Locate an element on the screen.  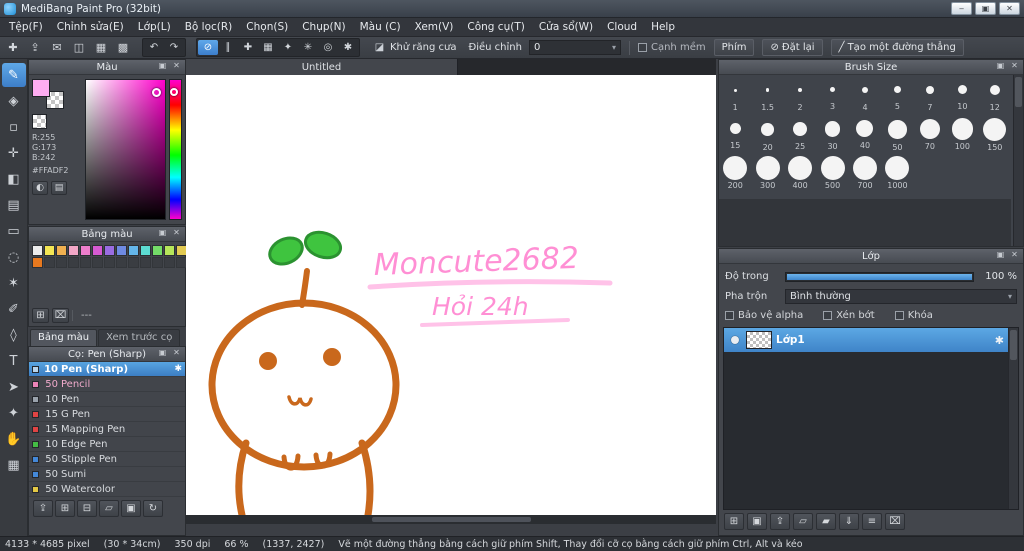
brush-size-option: 3 is located at coordinates (832, 96).